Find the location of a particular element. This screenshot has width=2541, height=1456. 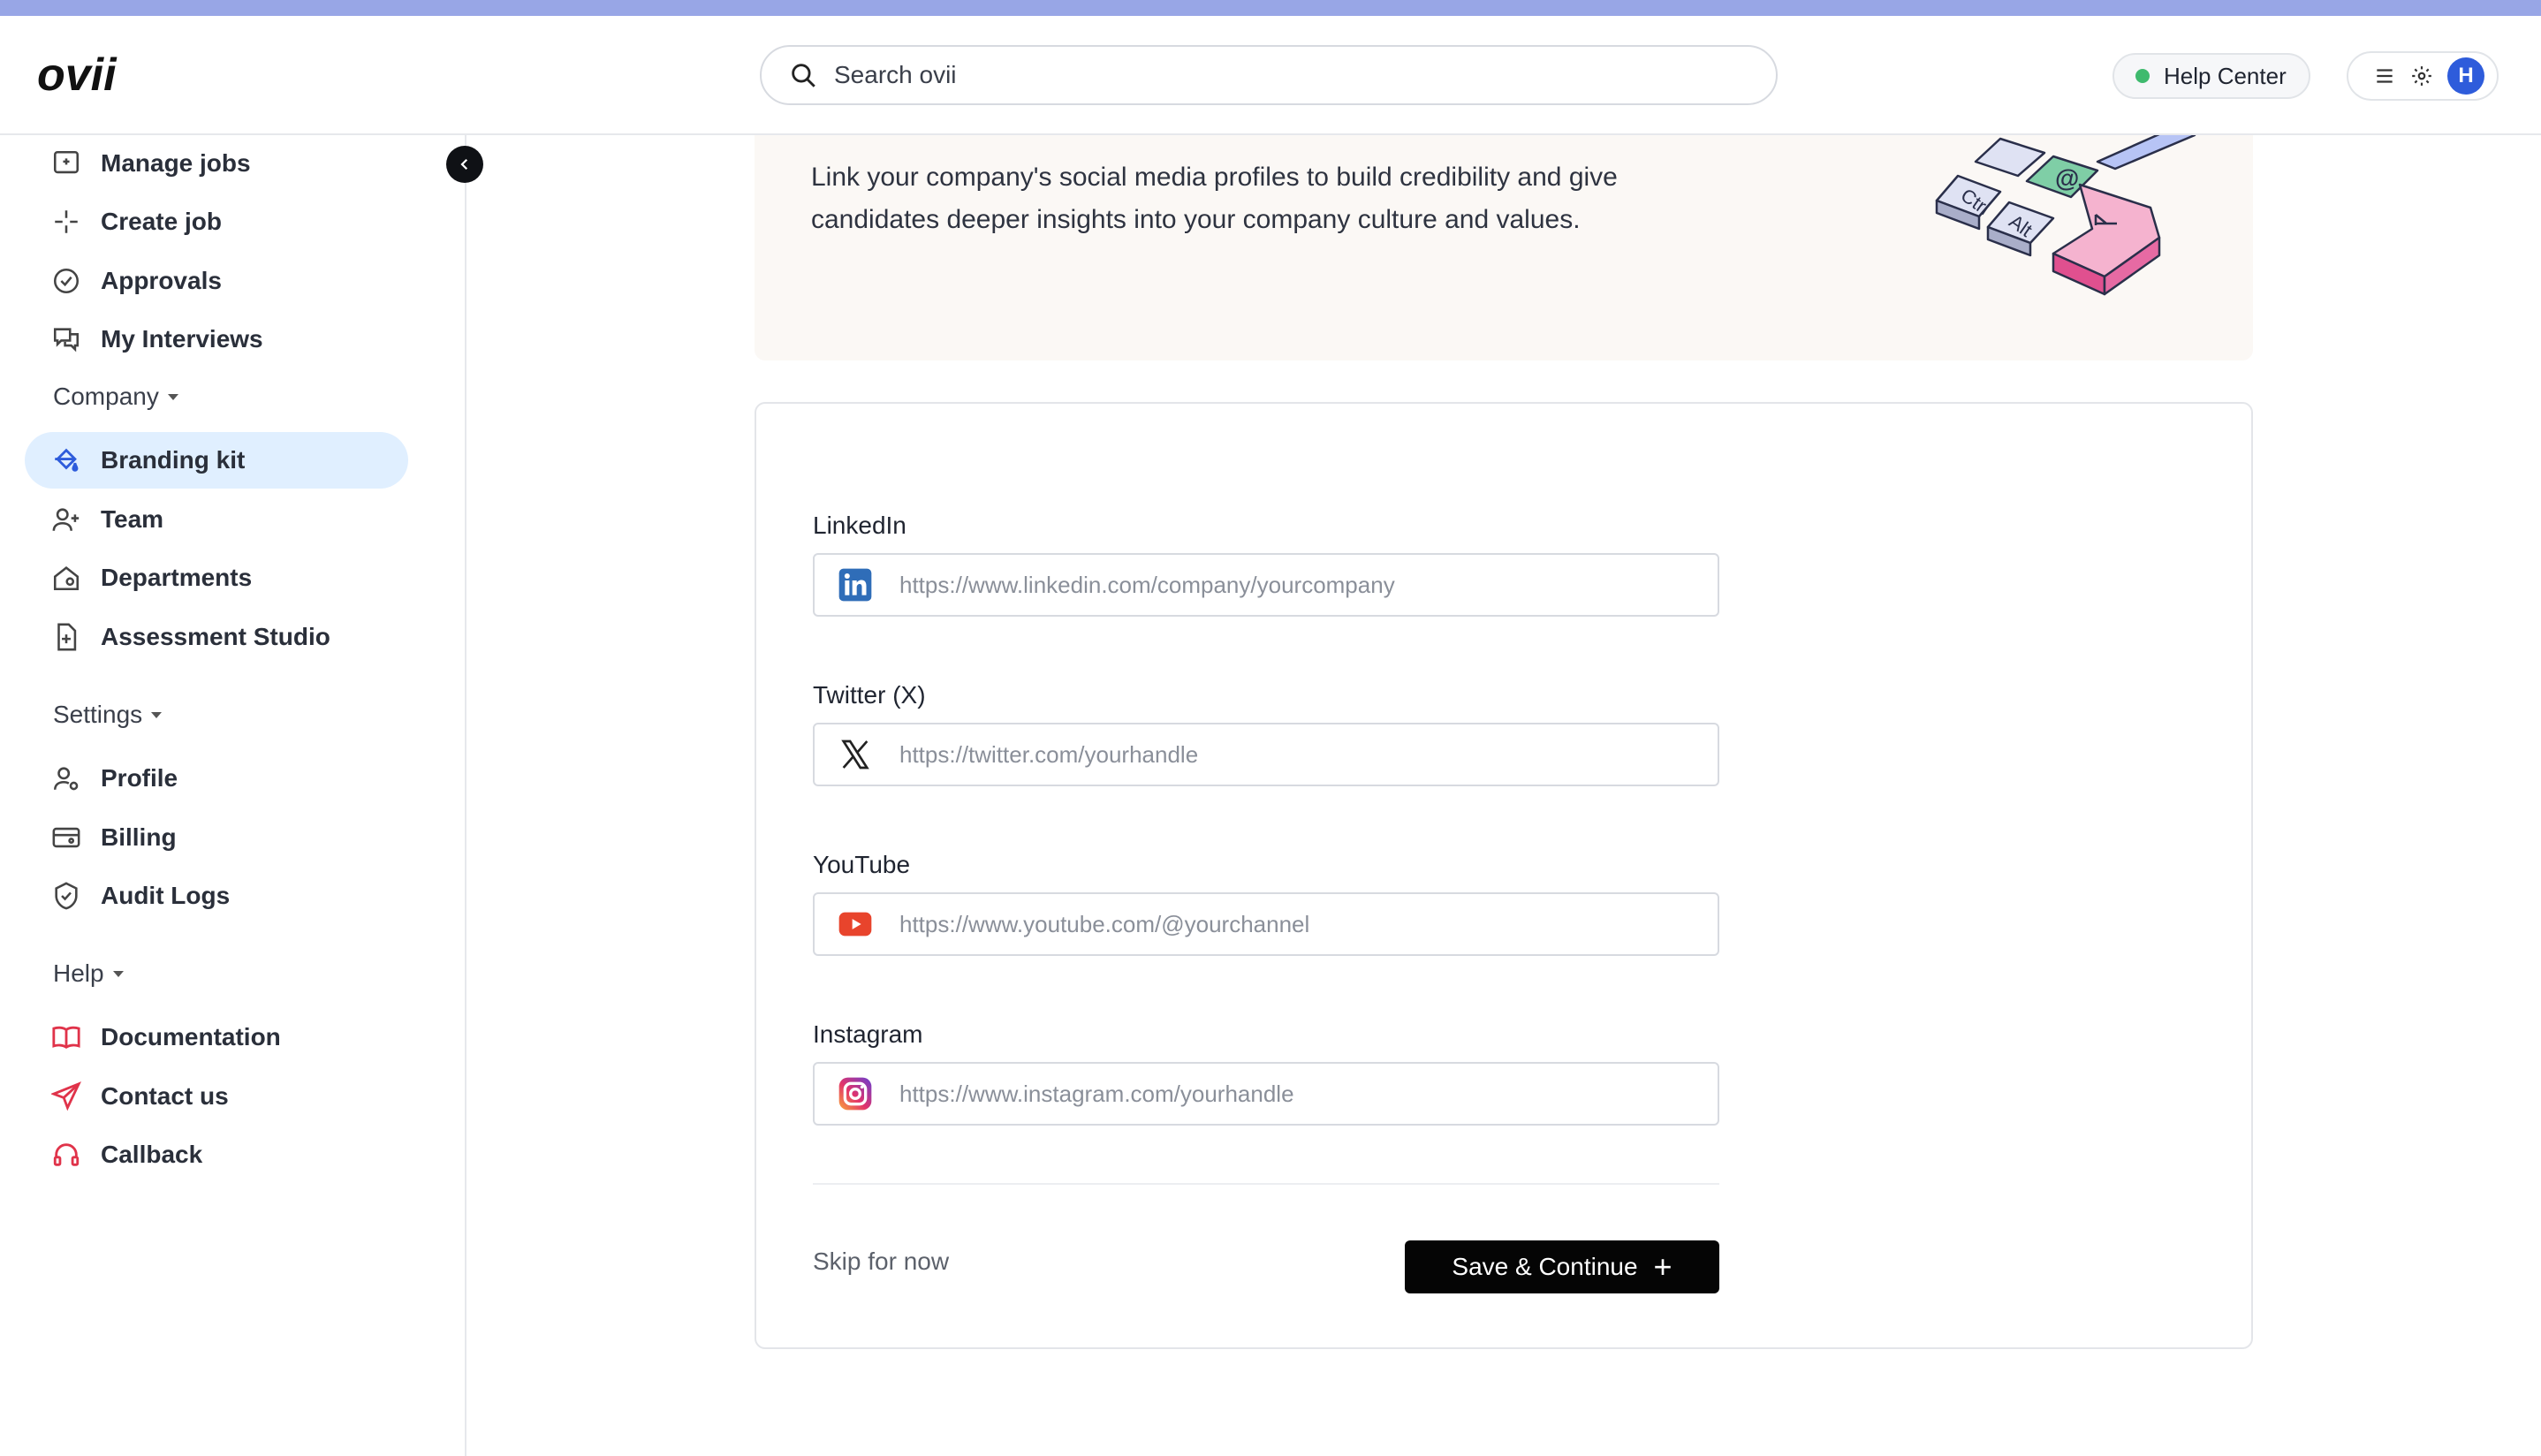

sidebar-item-label: Contact us is located at coordinates (165, 1096).